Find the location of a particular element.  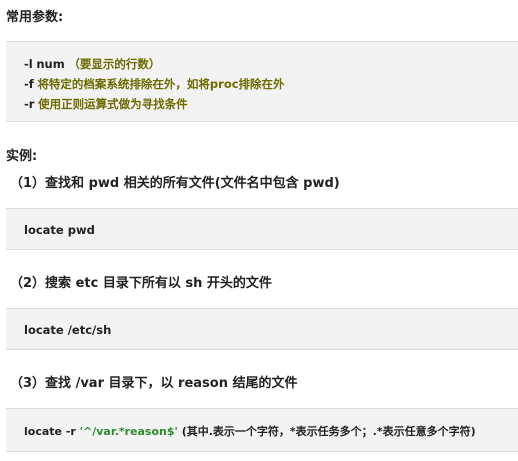

example-1-code-block: locate pwd is located at coordinates (262, 229).